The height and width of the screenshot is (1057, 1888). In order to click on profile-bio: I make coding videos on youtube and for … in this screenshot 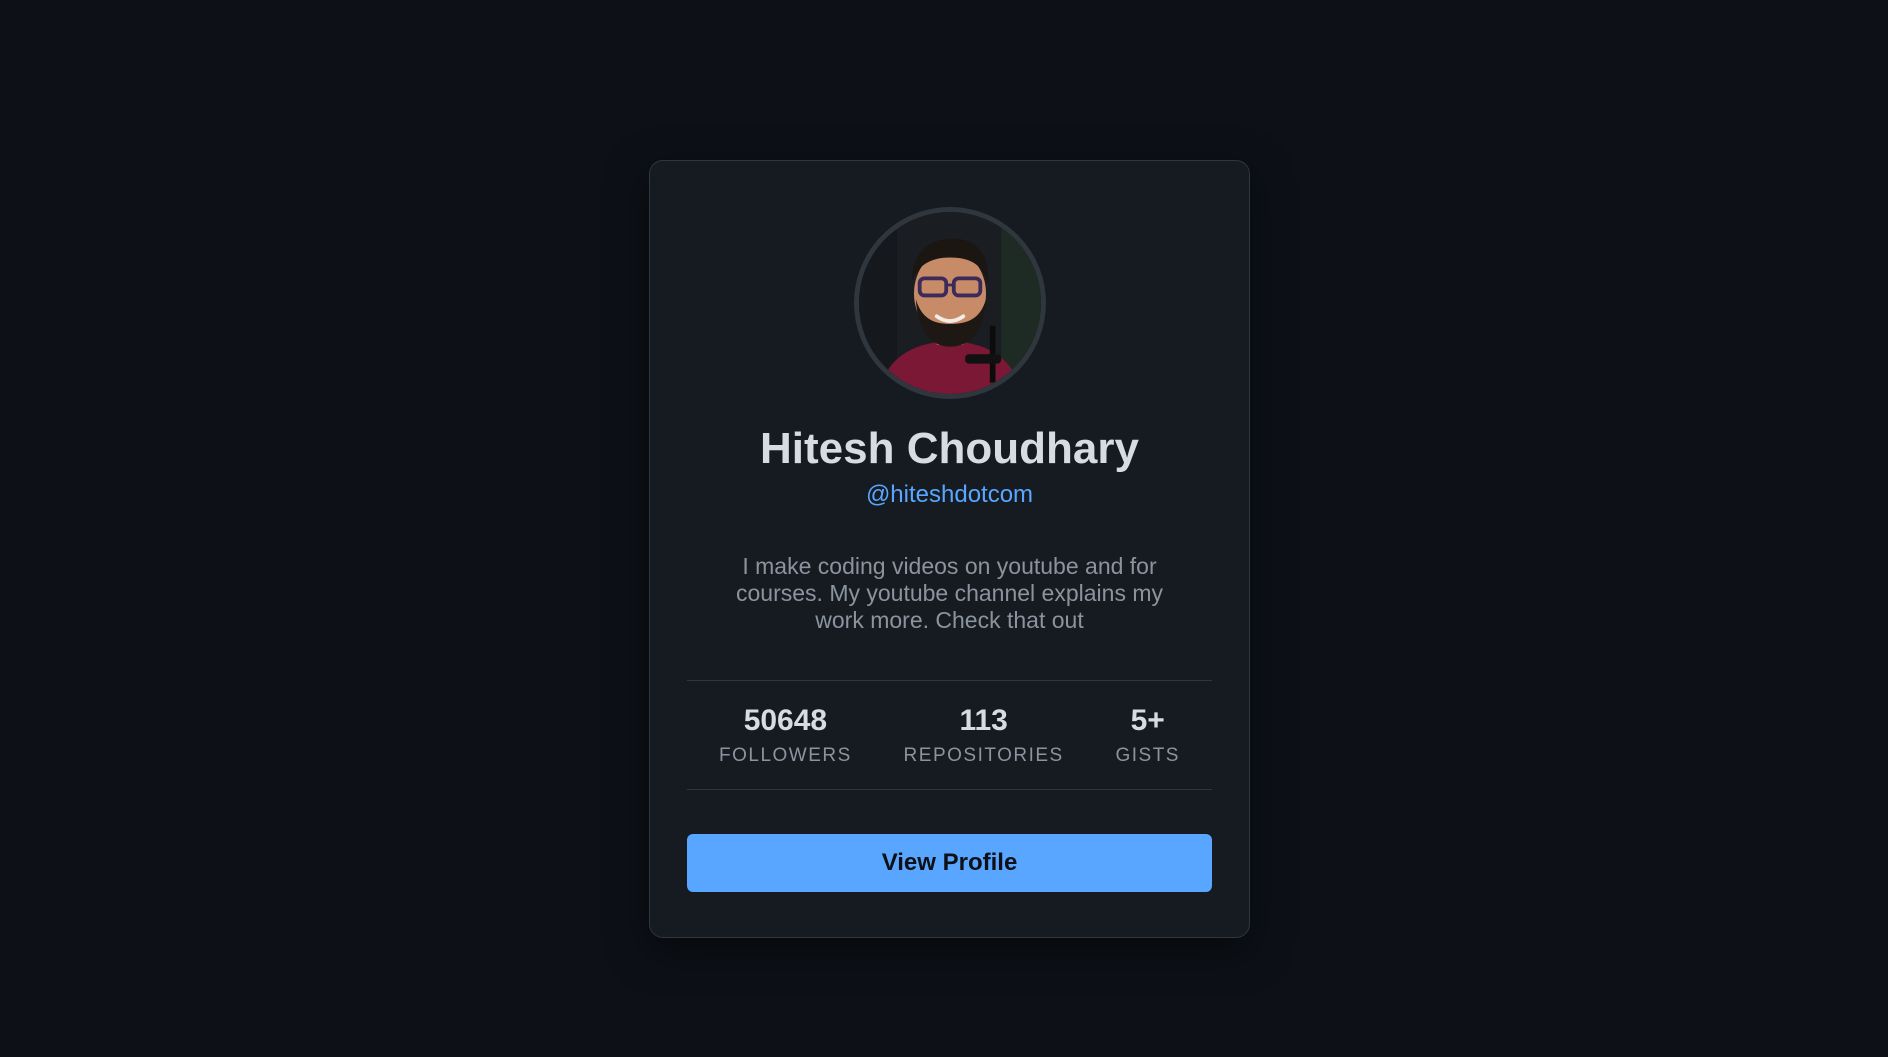, I will do `click(949, 593)`.